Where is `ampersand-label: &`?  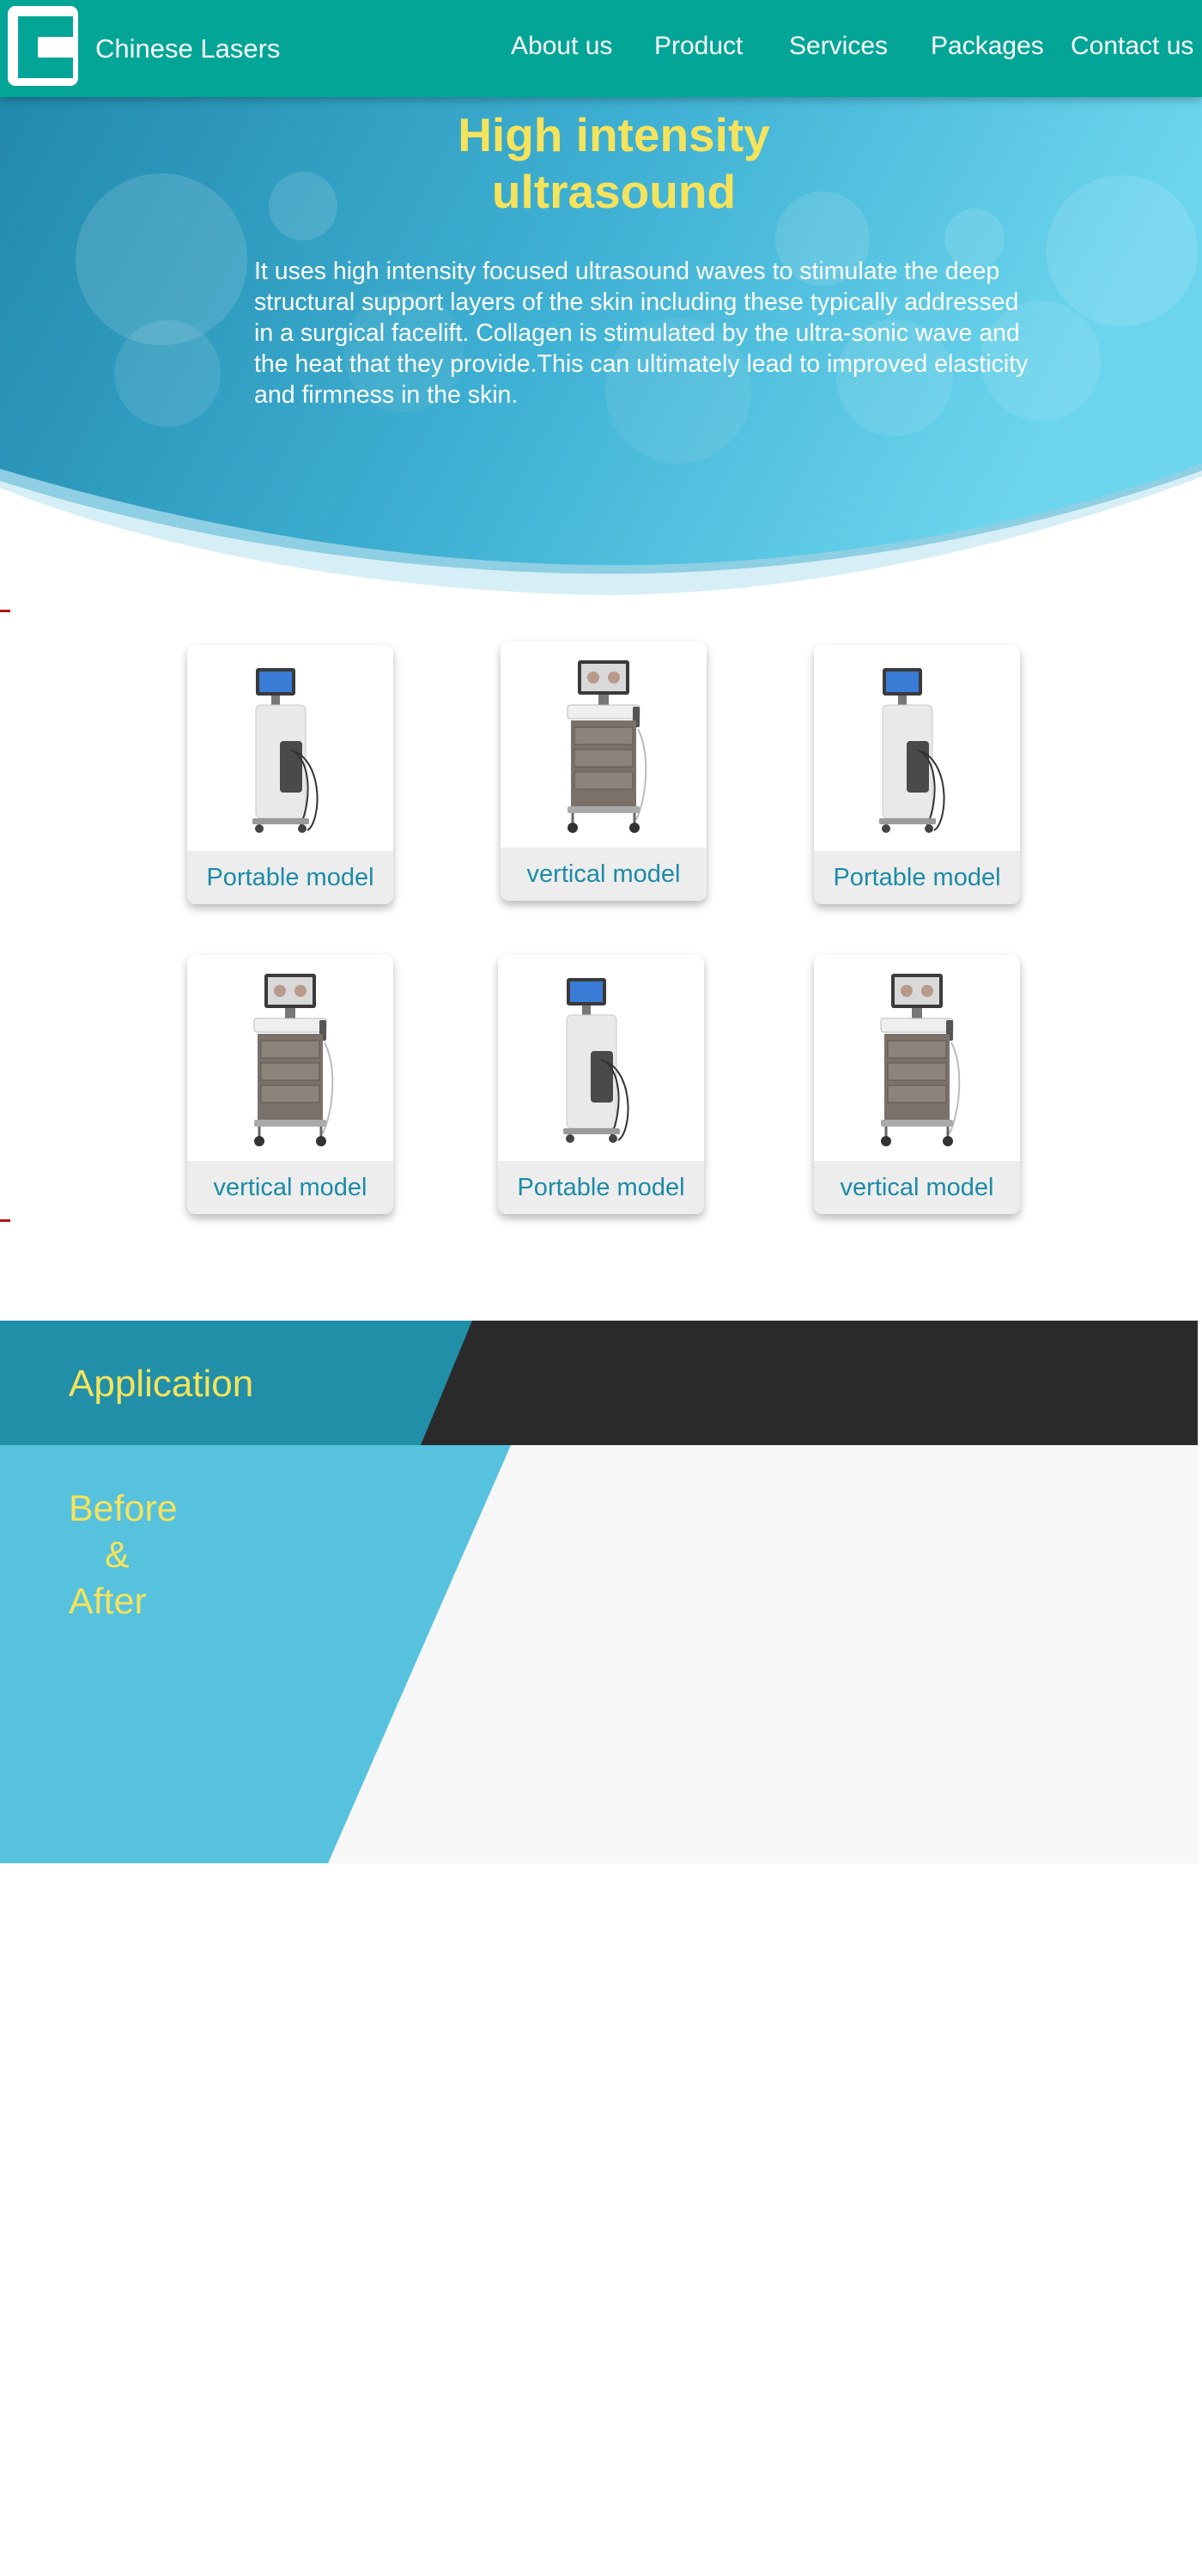 ampersand-label: & is located at coordinates (118, 1555).